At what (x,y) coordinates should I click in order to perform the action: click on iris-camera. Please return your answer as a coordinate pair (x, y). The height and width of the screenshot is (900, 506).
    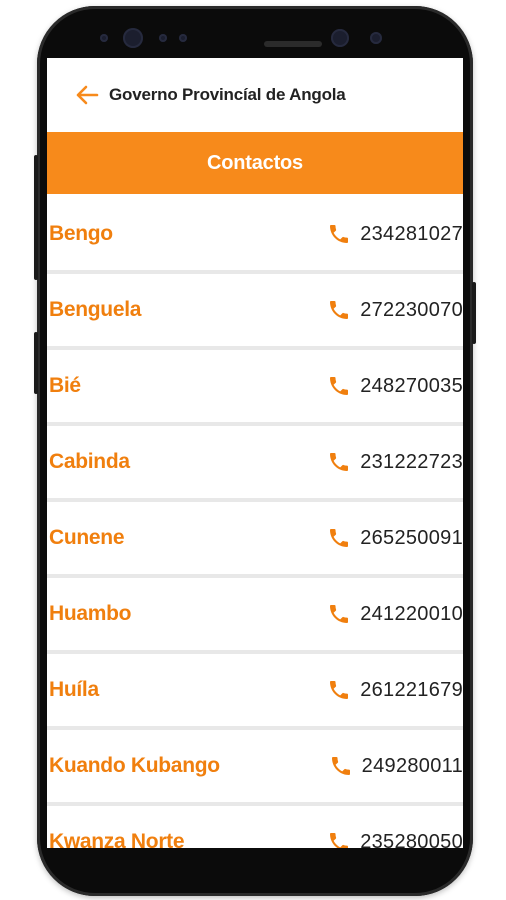
    Looking at the image, I should click on (340, 38).